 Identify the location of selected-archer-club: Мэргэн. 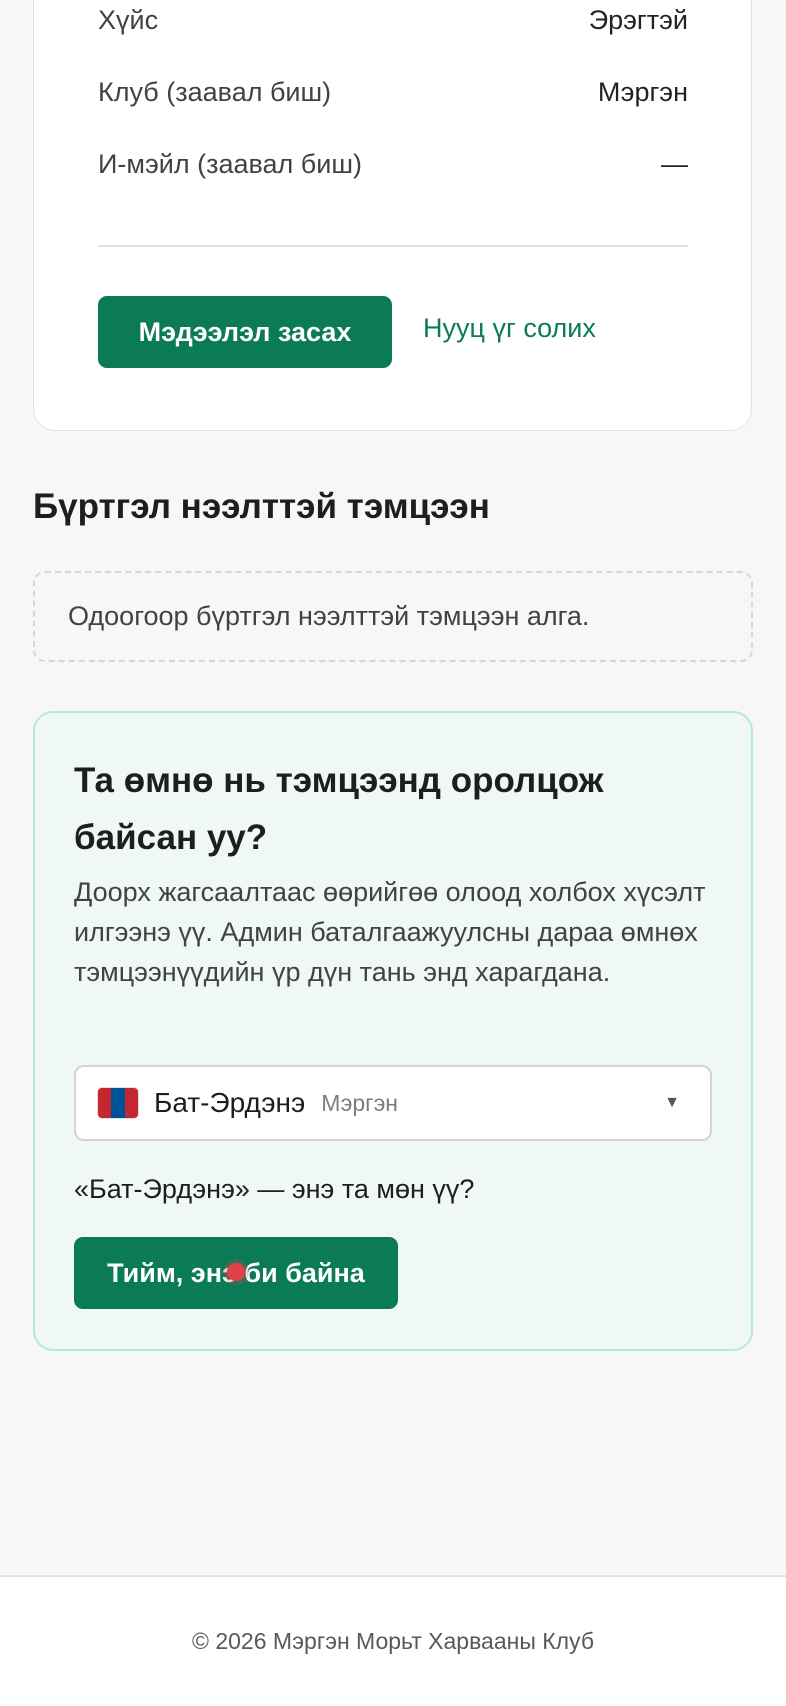
(360, 1102).